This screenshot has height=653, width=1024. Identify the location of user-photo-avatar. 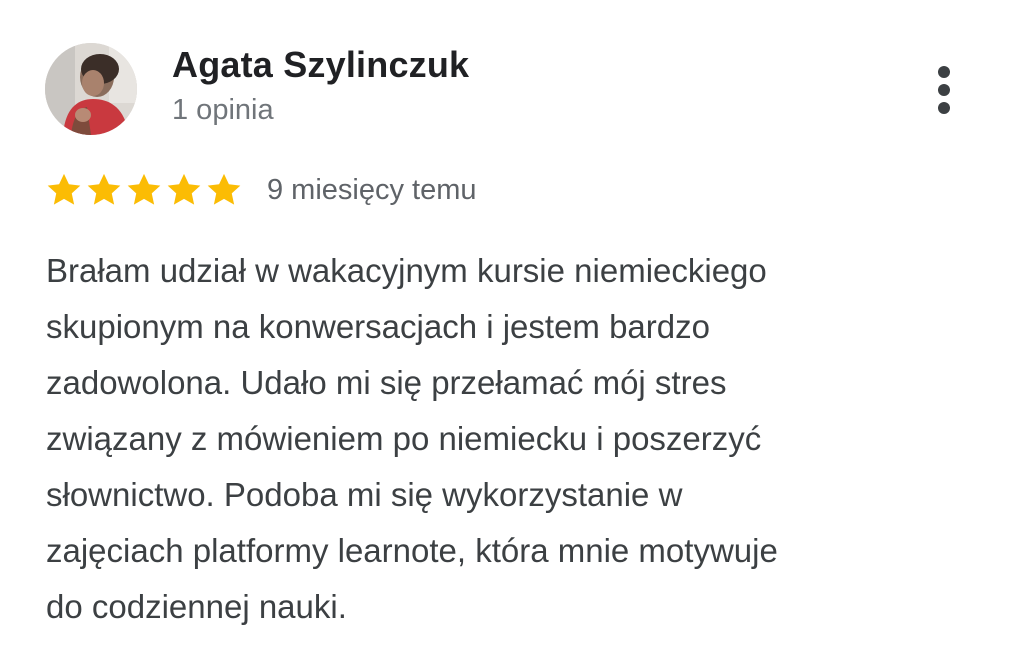
(91, 89).